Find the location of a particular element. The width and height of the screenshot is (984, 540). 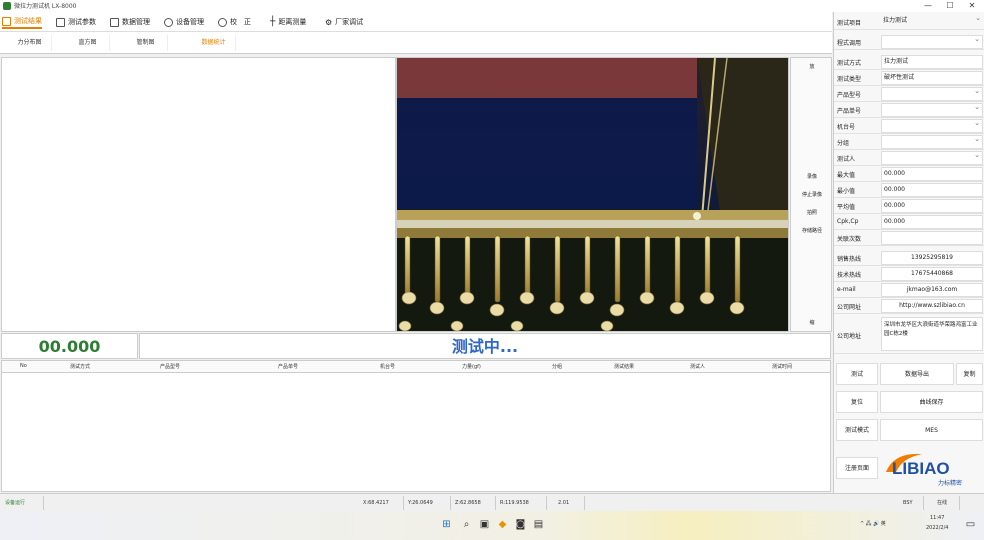

menu-label: 距离测量 is located at coordinates (292, 22).